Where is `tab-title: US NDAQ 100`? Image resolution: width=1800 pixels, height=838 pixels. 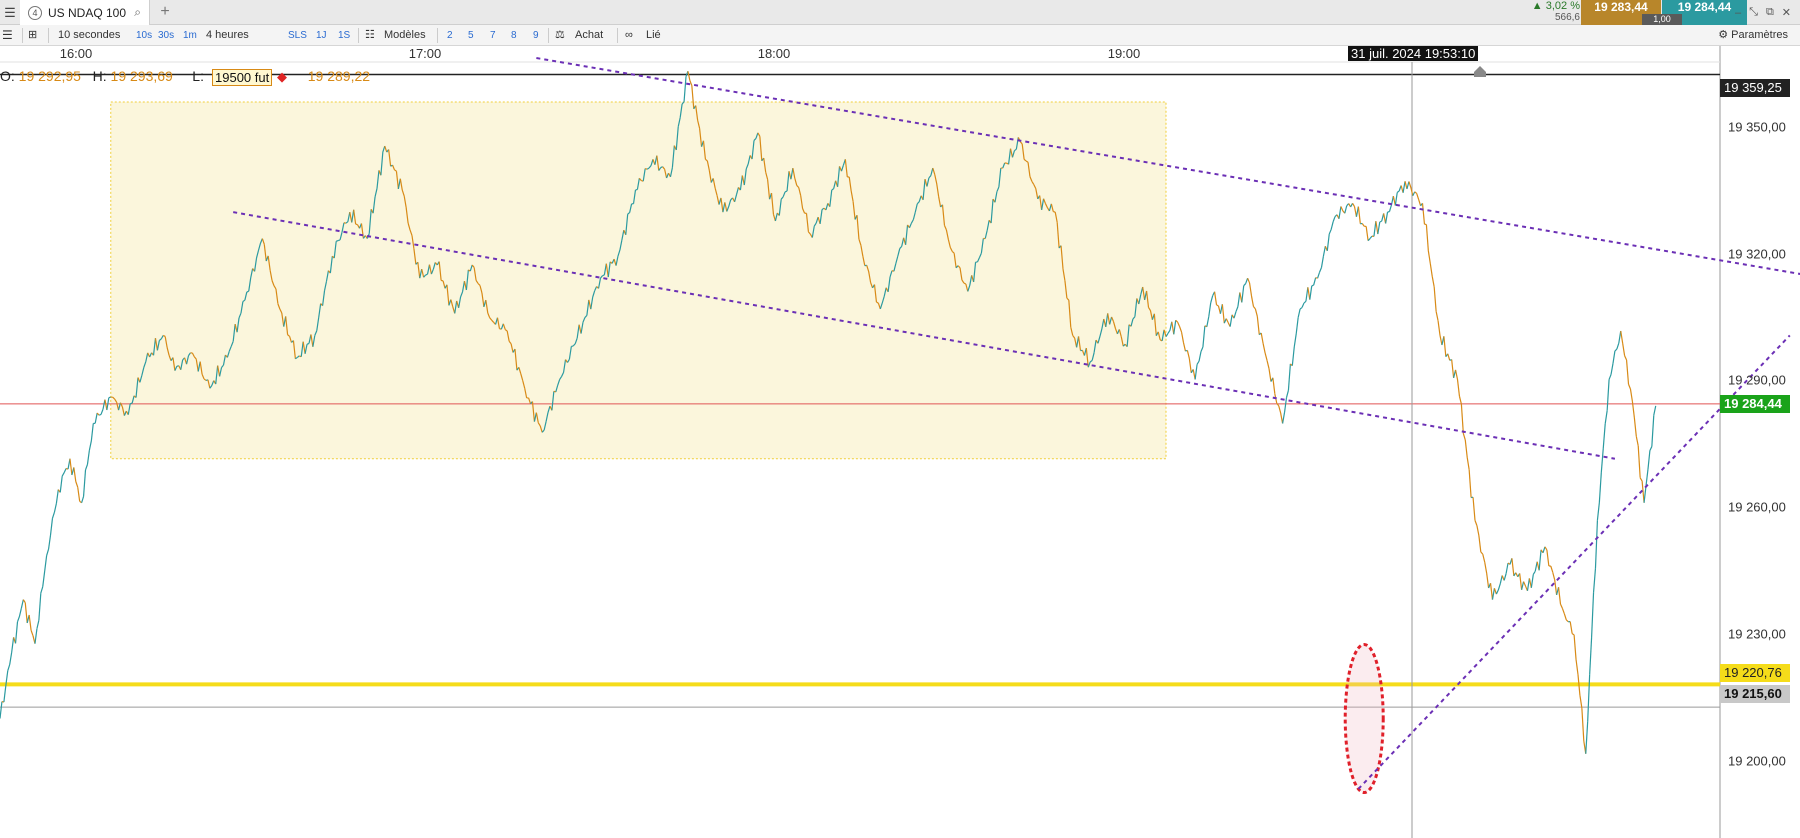 tab-title: US NDAQ 100 is located at coordinates (87, 12).